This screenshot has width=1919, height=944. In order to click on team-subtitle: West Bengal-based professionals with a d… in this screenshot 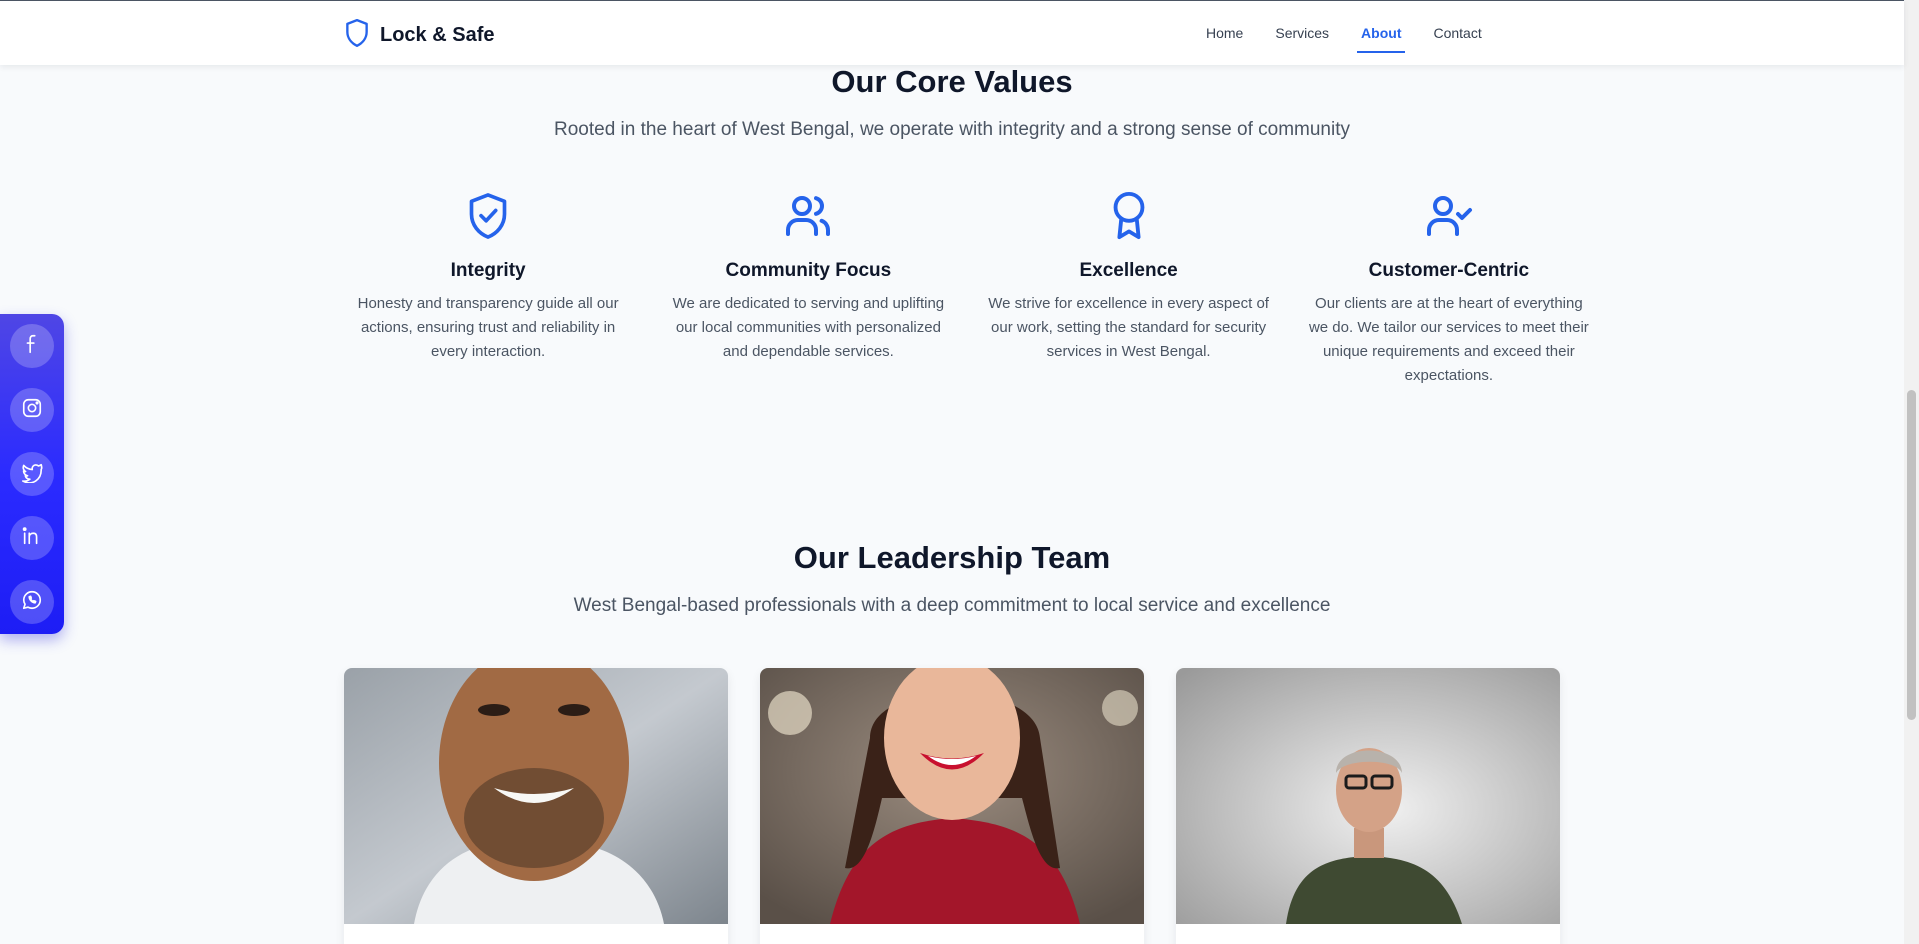, I will do `click(952, 605)`.